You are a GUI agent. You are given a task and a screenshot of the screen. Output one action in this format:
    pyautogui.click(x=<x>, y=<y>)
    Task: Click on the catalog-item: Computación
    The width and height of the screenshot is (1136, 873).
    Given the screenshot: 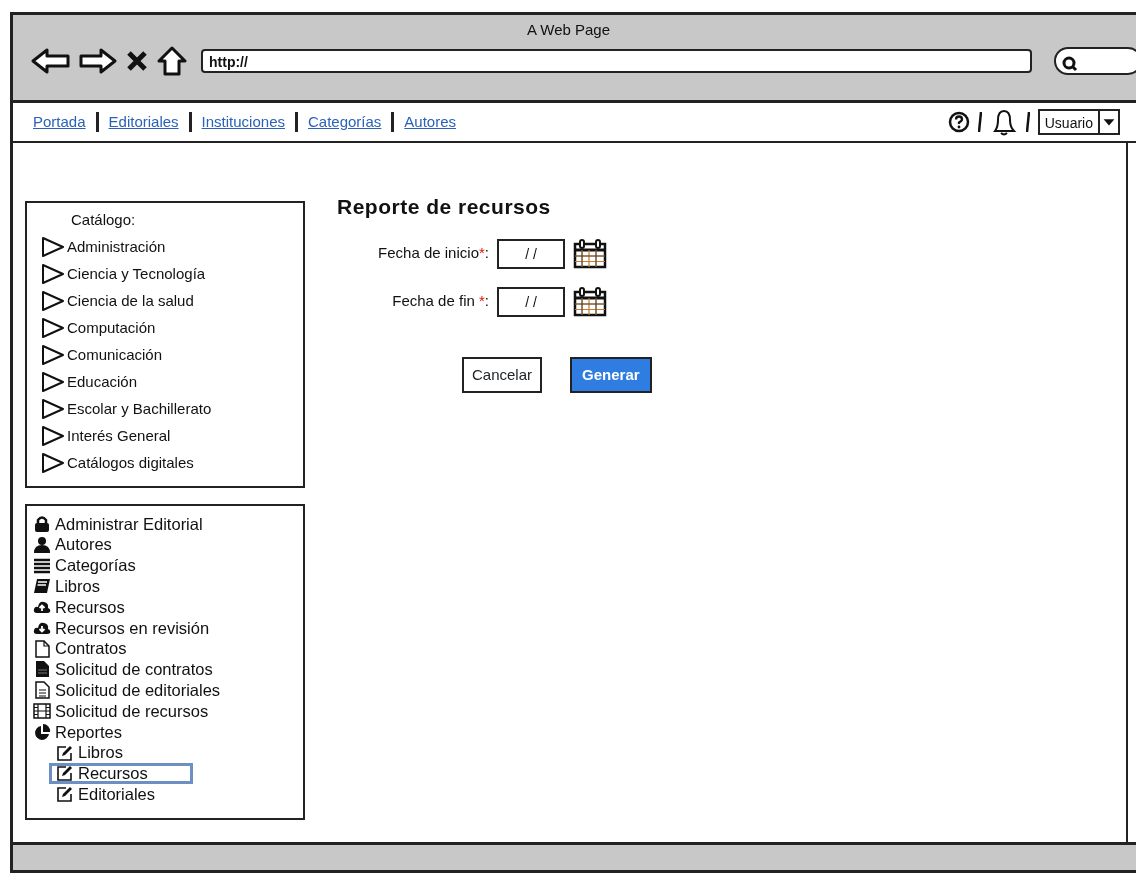 What is the action you would take?
    pyautogui.click(x=169, y=328)
    